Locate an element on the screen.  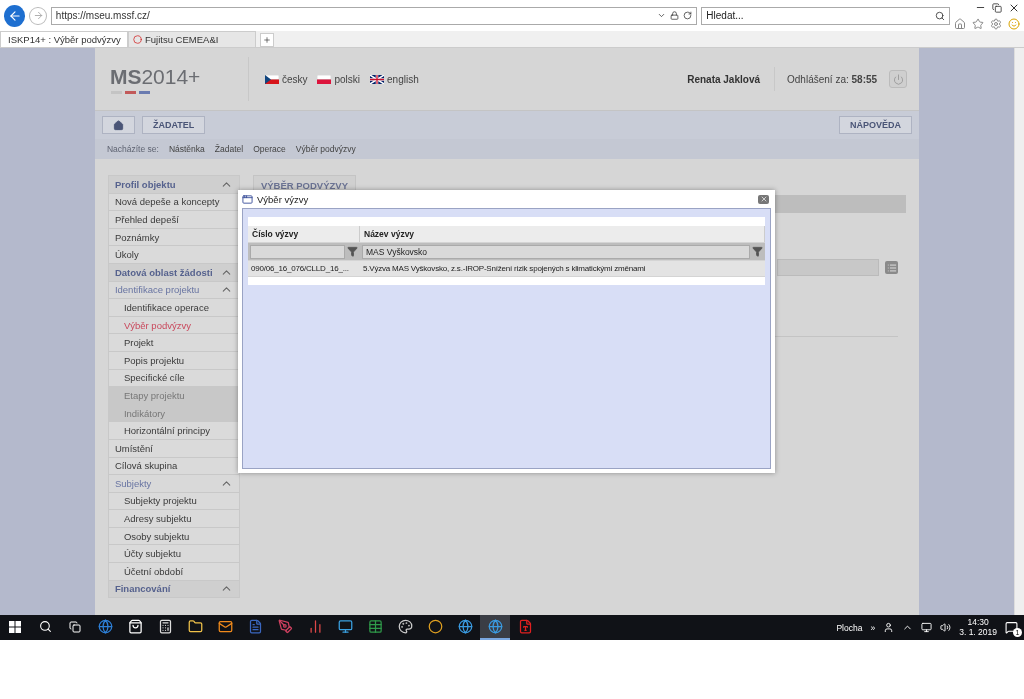
overflow-chevron: » is located at coordinates (873, 627).